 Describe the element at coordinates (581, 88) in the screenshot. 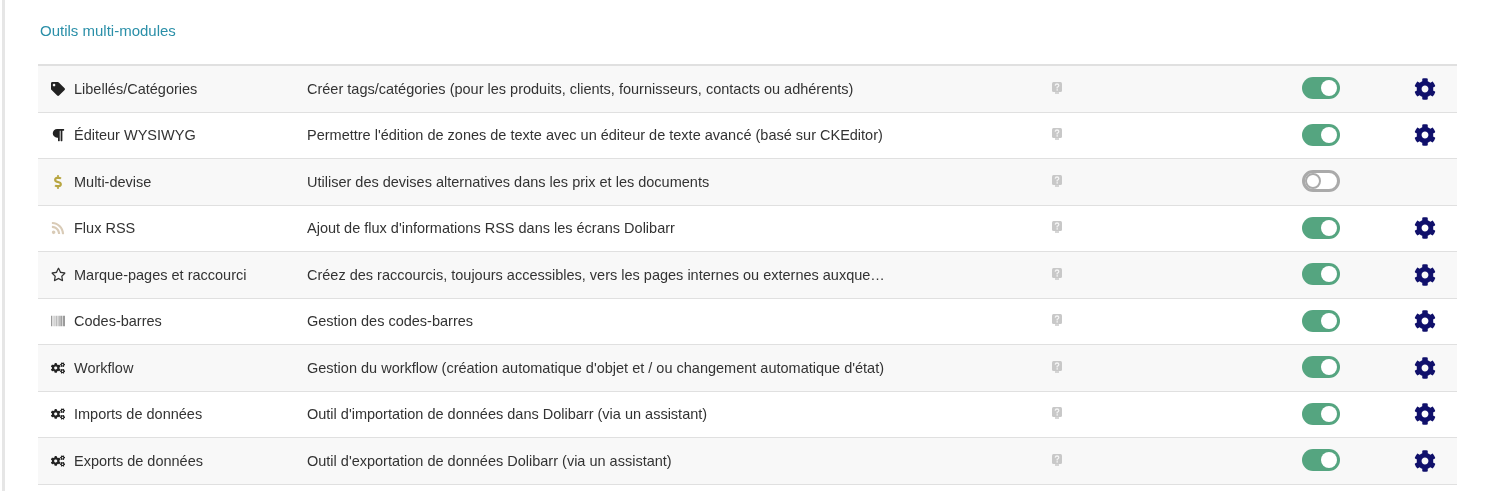

I see `module-description: Créer tags/catégories (pour les produits, clients, fournisseurs, contacts ou adhérents)` at that location.